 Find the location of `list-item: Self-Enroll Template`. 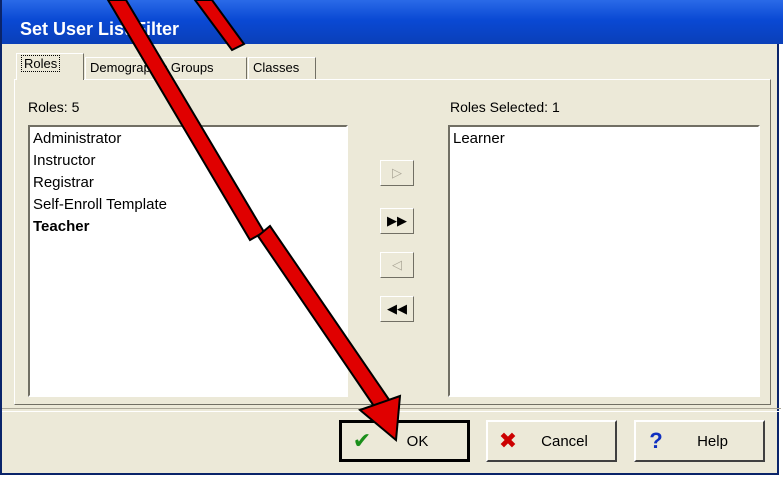

list-item: Self-Enroll Template is located at coordinates (188, 205).